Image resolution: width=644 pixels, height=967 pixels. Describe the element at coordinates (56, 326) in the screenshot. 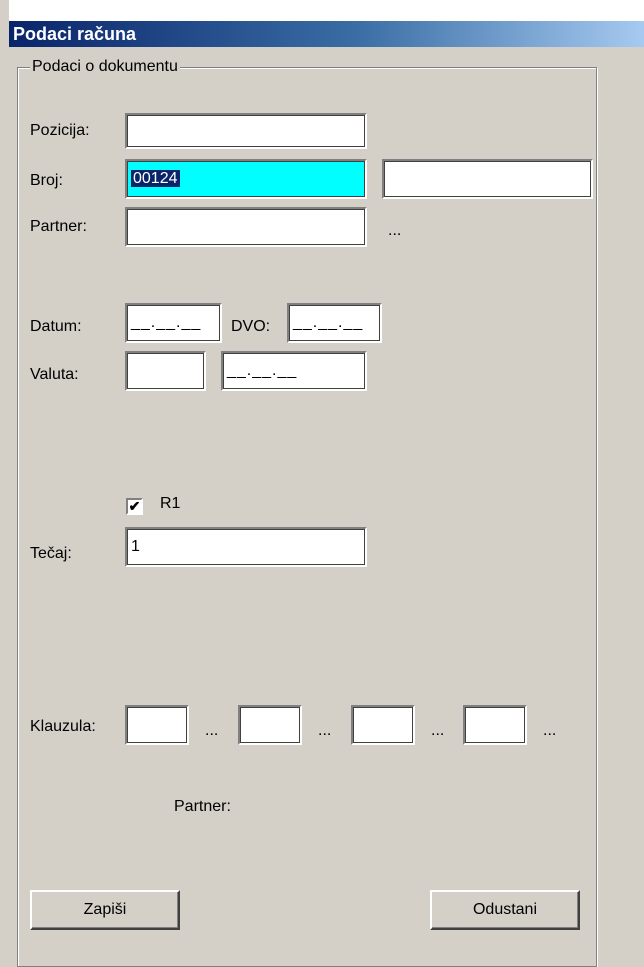

I see `datum-label: Datum:` at that location.